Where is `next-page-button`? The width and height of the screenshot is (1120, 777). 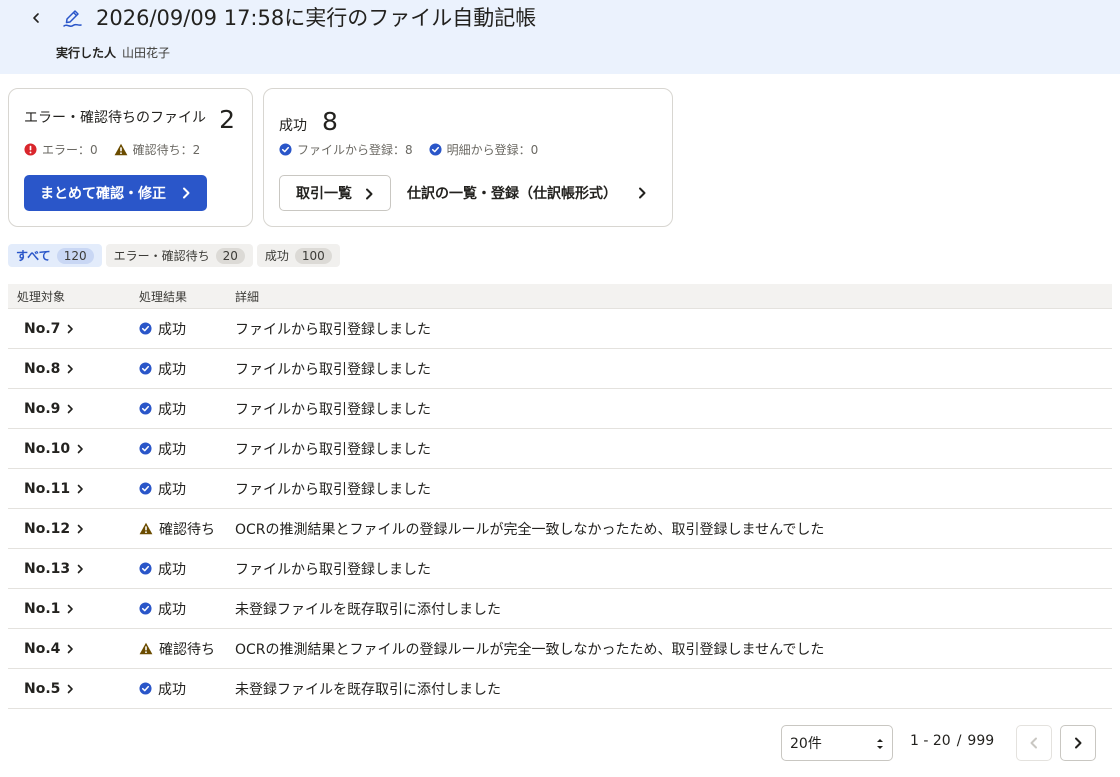
next-page-button is located at coordinates (1078, 743).